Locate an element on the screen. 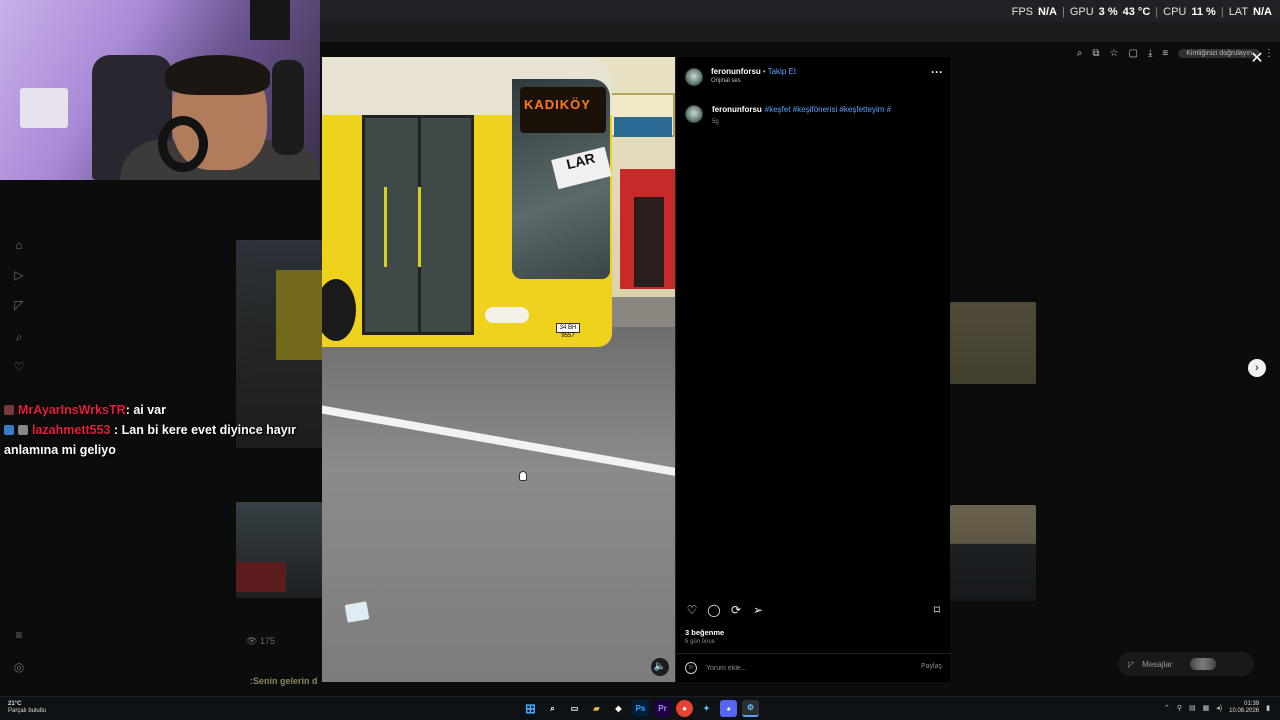 Image resolution: width=1280 pixels, height=720 pixels. video-bus-plate: 34 BH 9557 is located at coordinates (568, 331).